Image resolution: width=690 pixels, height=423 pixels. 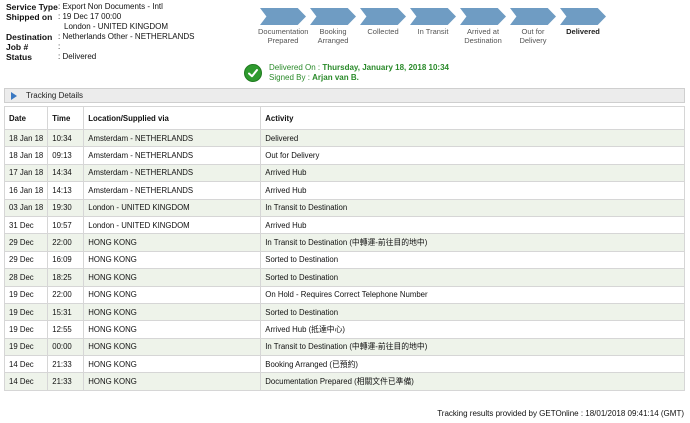 I want to click on job-row: Job # :, so click(x=131, y=47).